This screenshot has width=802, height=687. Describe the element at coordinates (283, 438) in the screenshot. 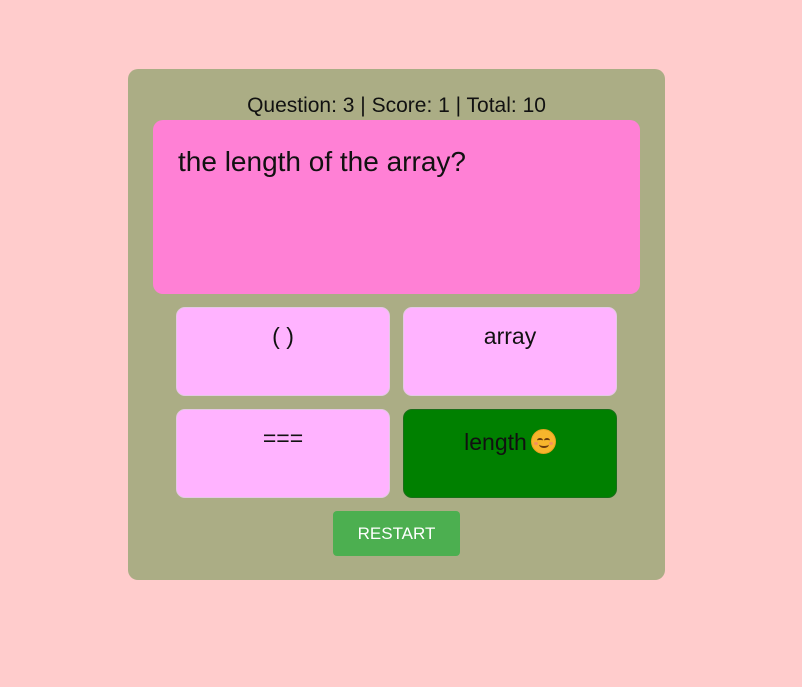

I see `answer-label: ===` at that location.